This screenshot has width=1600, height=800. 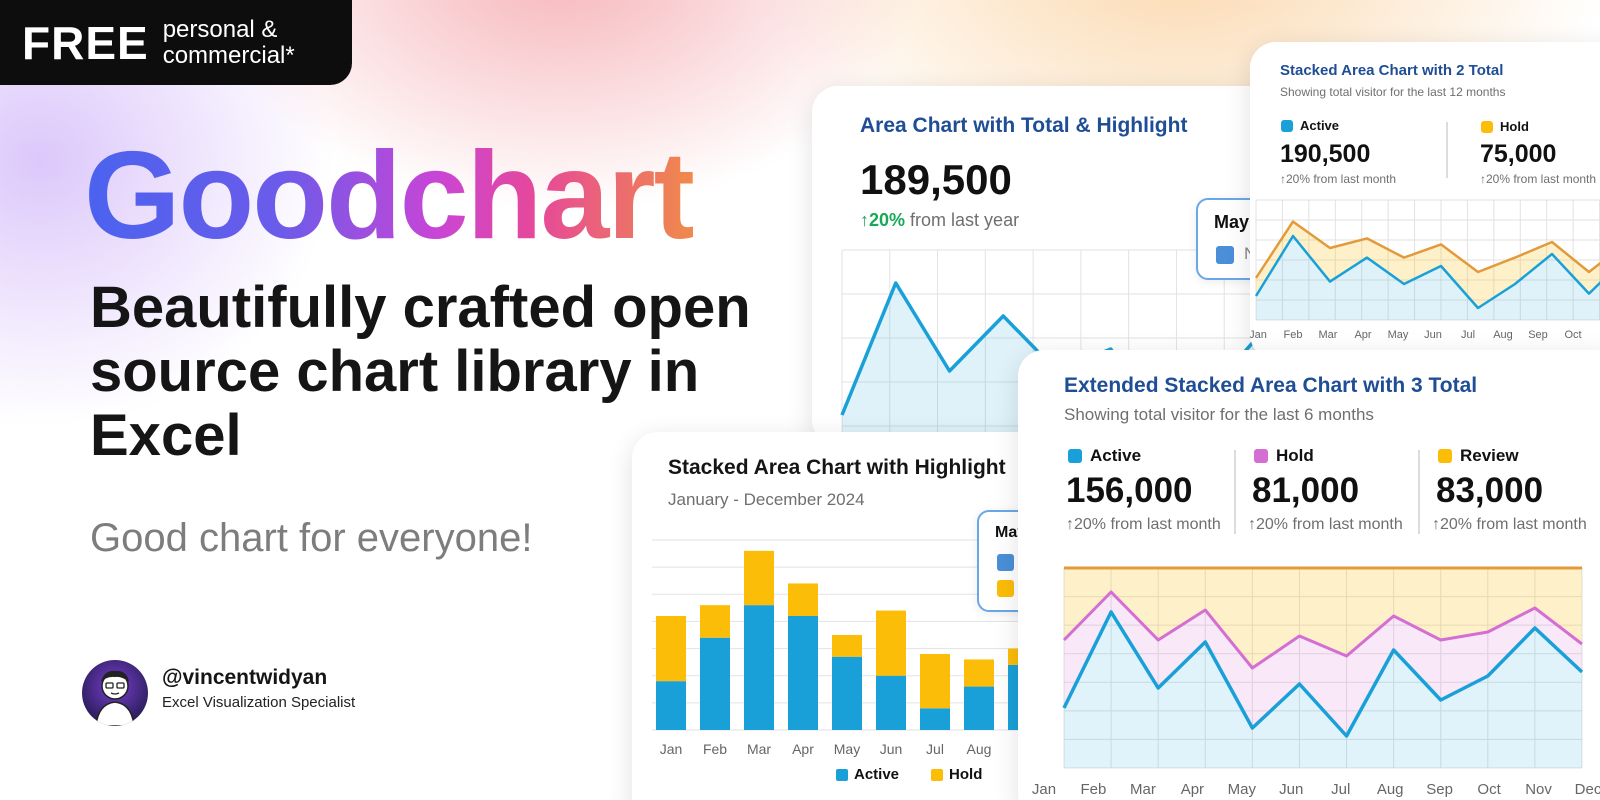 What do you see at coordinates (1232, 222) in the screenshot?
I see `tooltip-label: May` at bounding box center [1232, 222].